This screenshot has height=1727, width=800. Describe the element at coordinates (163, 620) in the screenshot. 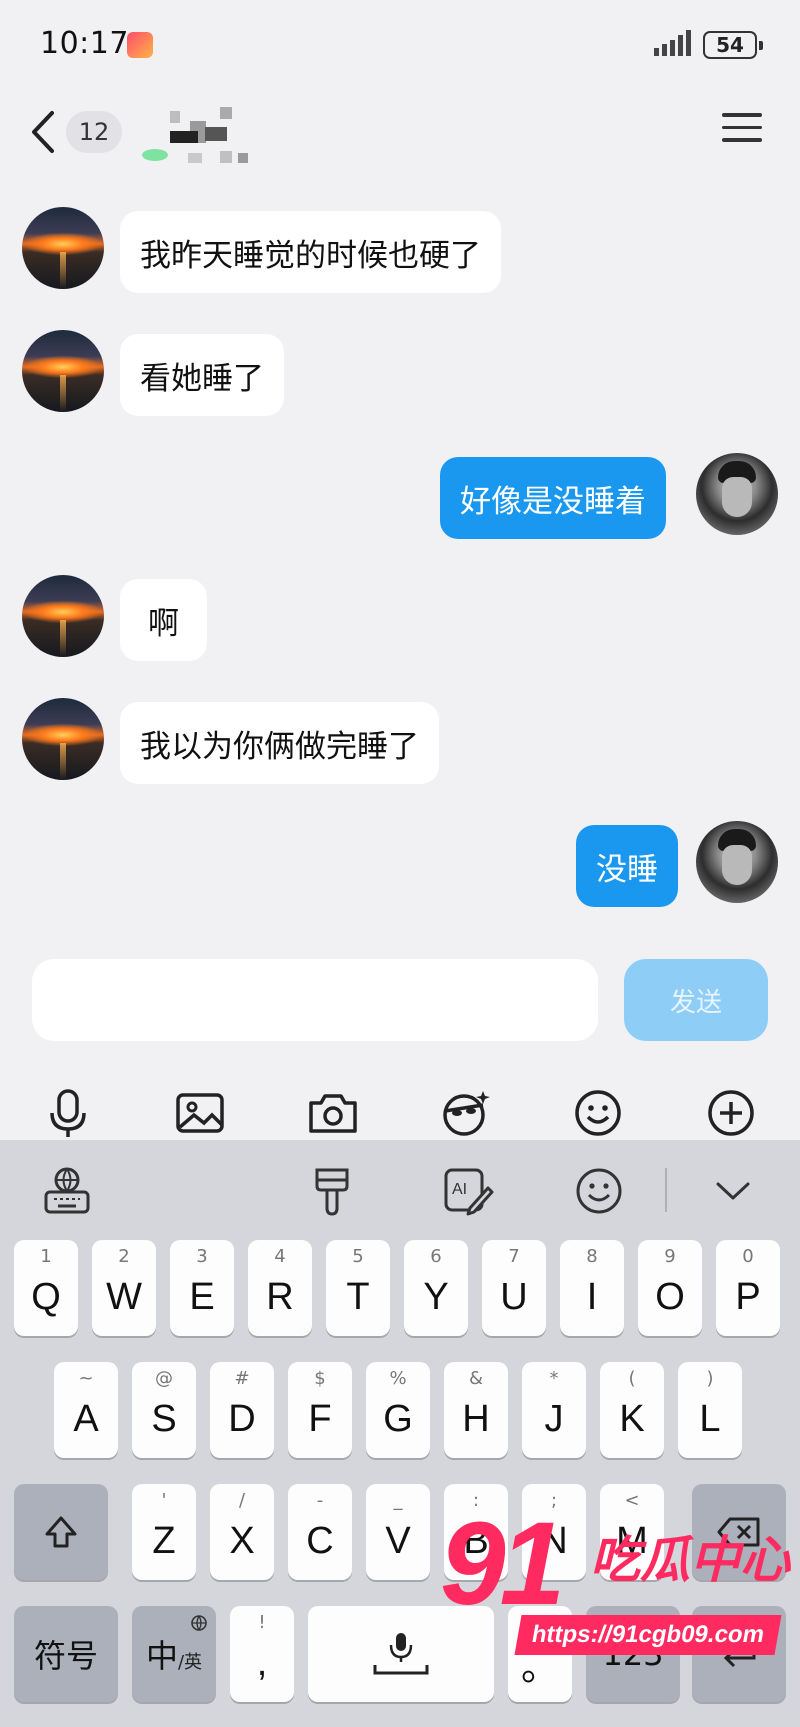

I see `message-bubble-incoming: 啊` at that location.